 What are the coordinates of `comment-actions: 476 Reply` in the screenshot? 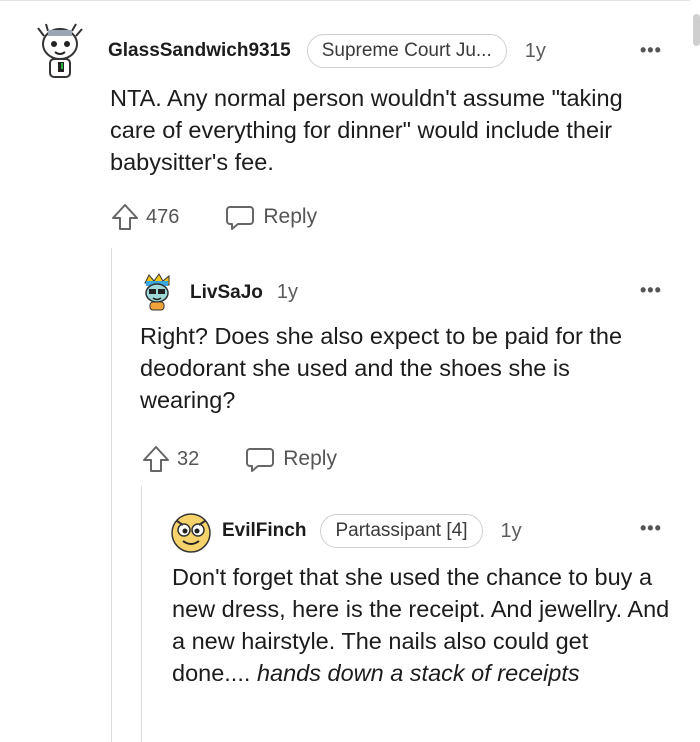 It's located at (213, 217).